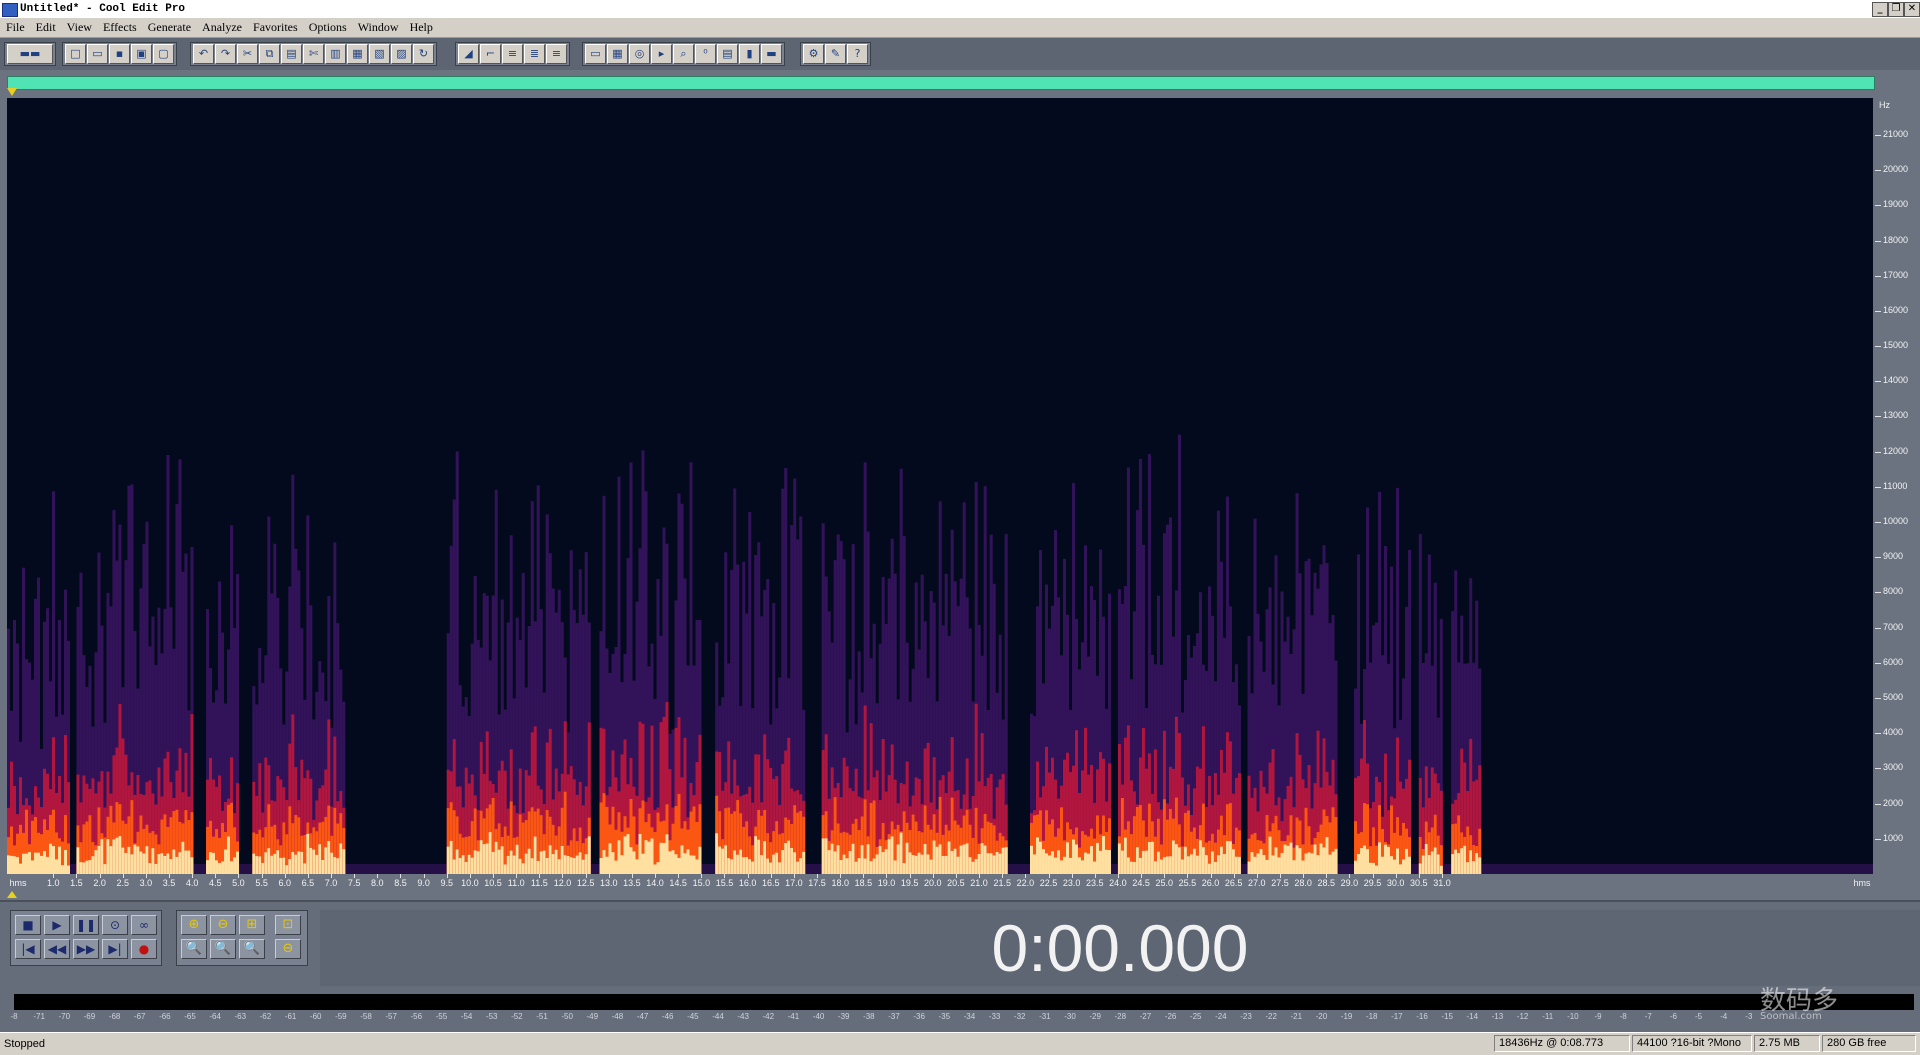  Describe the element at coordinates (194, 925) in the screenshot. I see `zoom-in-horizontal-icon: ⊕` at that location.